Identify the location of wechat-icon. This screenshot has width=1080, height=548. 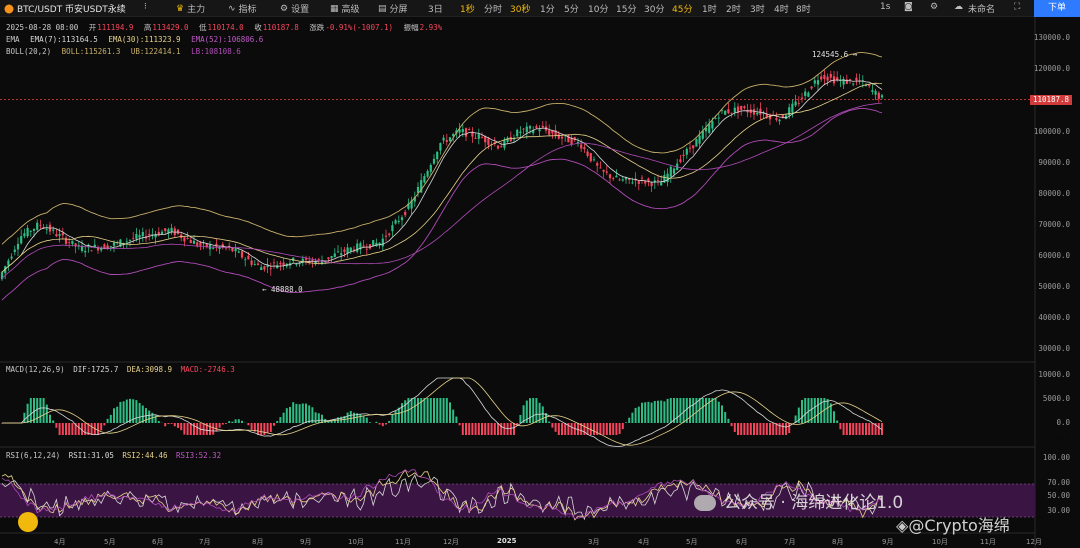
(705, 503).